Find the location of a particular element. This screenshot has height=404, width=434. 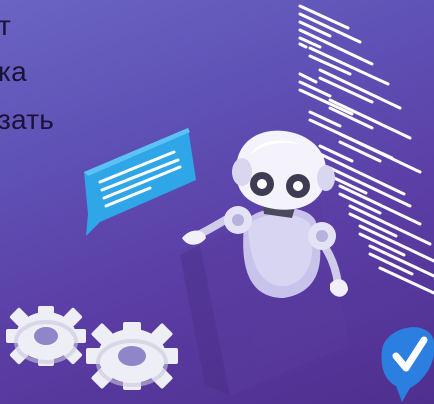

gear-icon is located at coordinates (92, 348).